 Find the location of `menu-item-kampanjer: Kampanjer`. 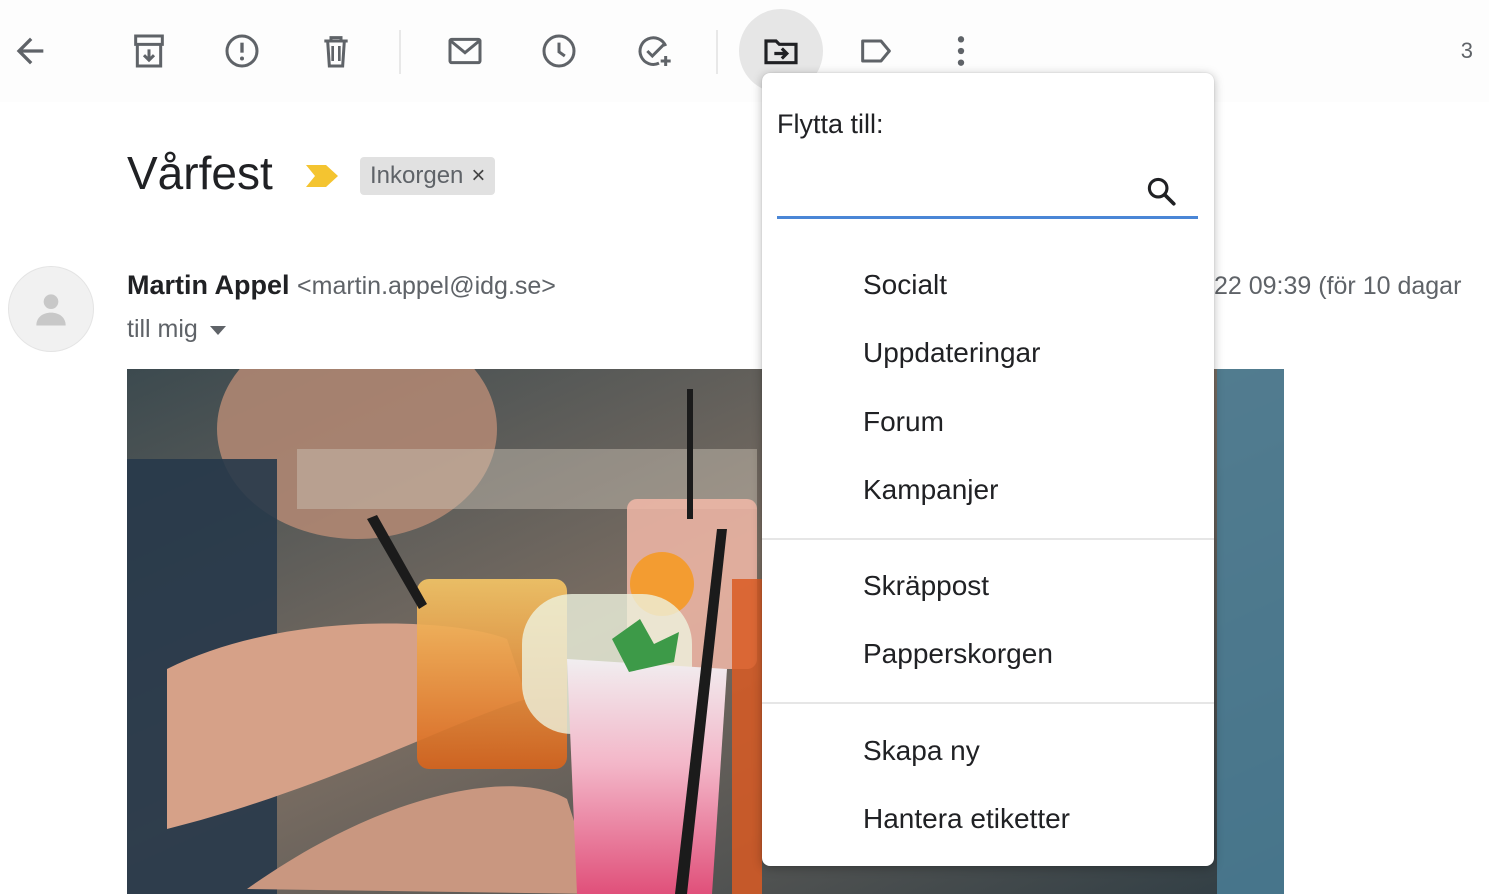

menu-item-kampanjer: Kampanjer is located at coordinates (988, 490).